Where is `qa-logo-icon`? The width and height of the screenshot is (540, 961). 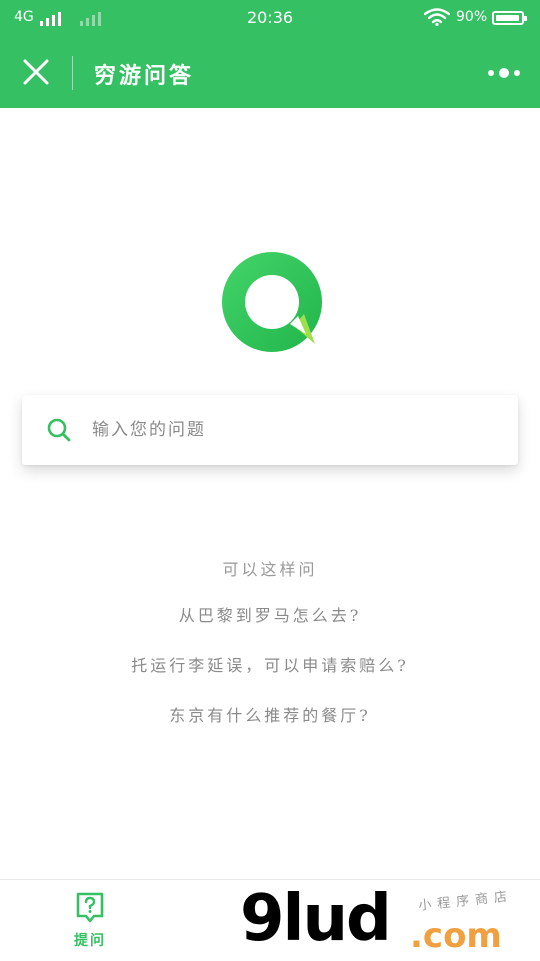 qa-logo-icon is located at coordinates (272, 302).